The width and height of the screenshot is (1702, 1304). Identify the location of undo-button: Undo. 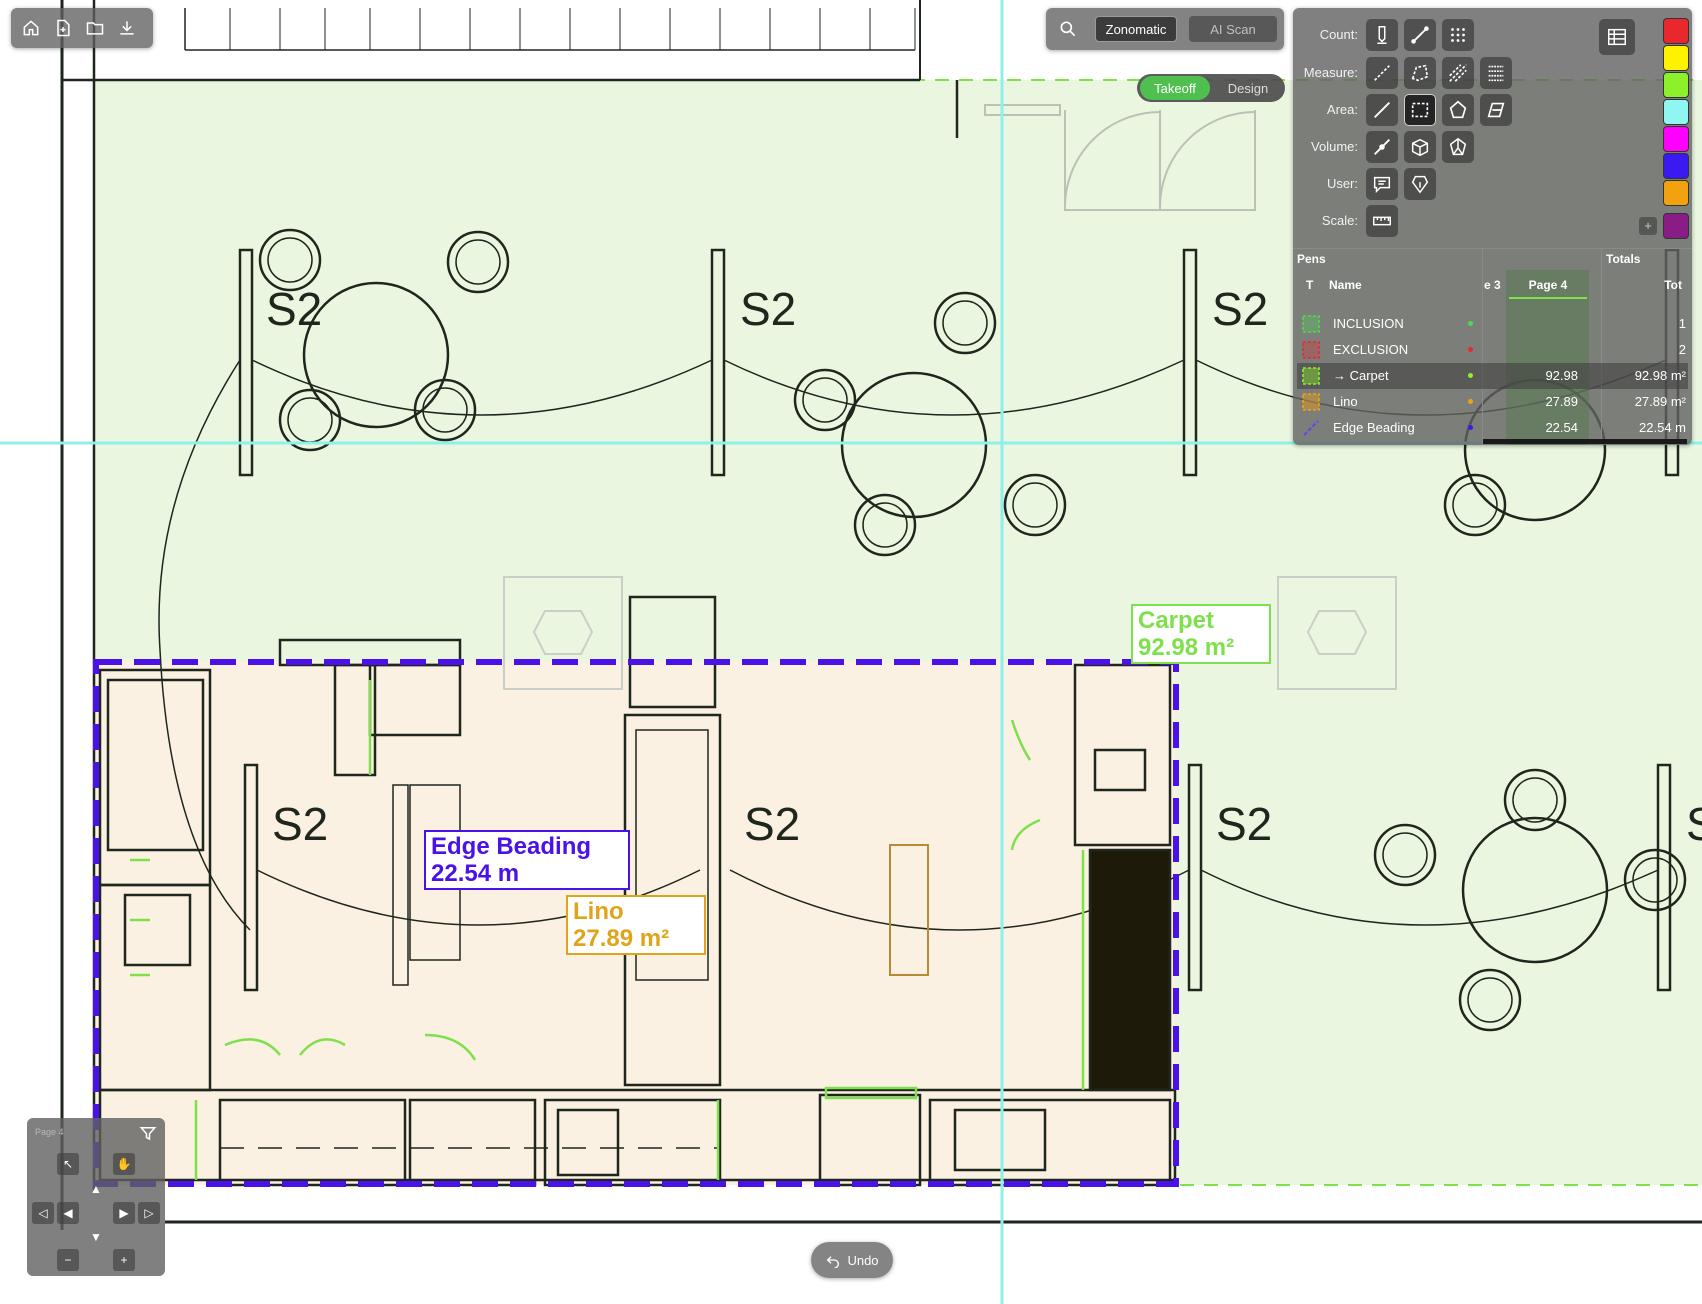
(852, 1260).